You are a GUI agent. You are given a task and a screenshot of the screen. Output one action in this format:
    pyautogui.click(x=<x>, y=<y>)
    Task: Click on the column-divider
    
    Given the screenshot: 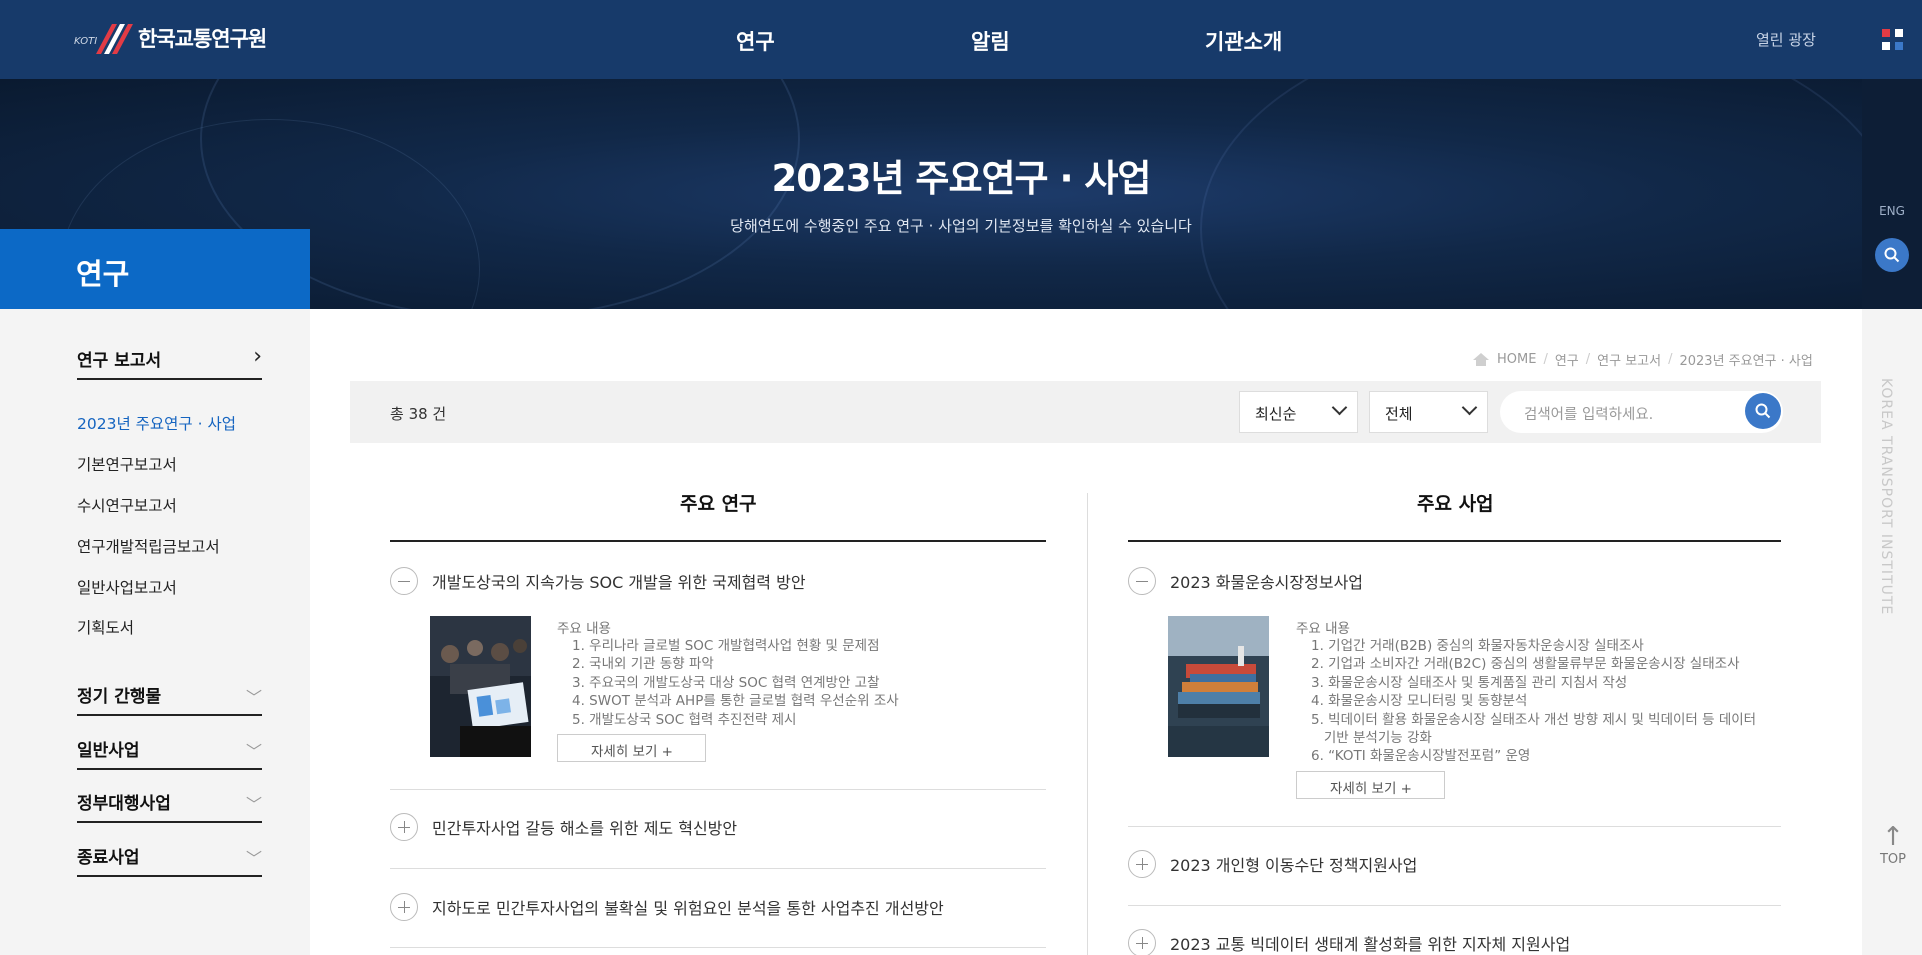 What is the action you would take?
    pyautogui.click(x=1087, y=724)
    